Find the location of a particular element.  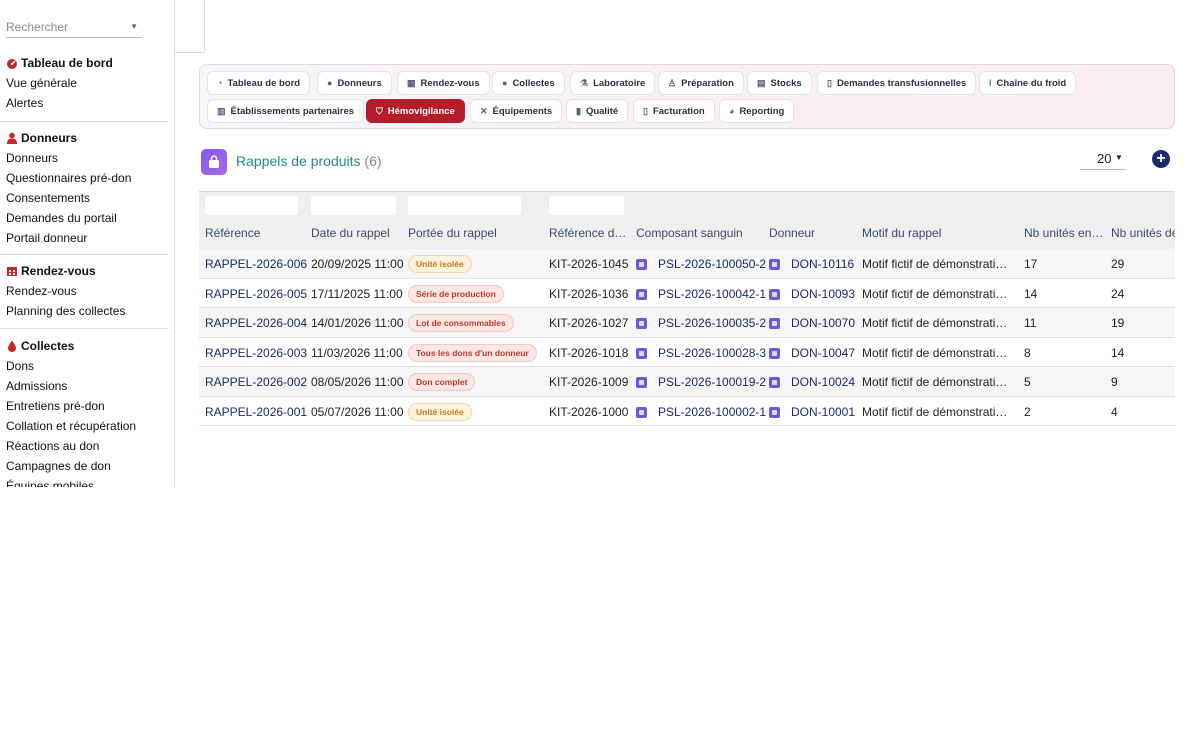

donor-link: DON-10047 is located at coordinates (823, 353).